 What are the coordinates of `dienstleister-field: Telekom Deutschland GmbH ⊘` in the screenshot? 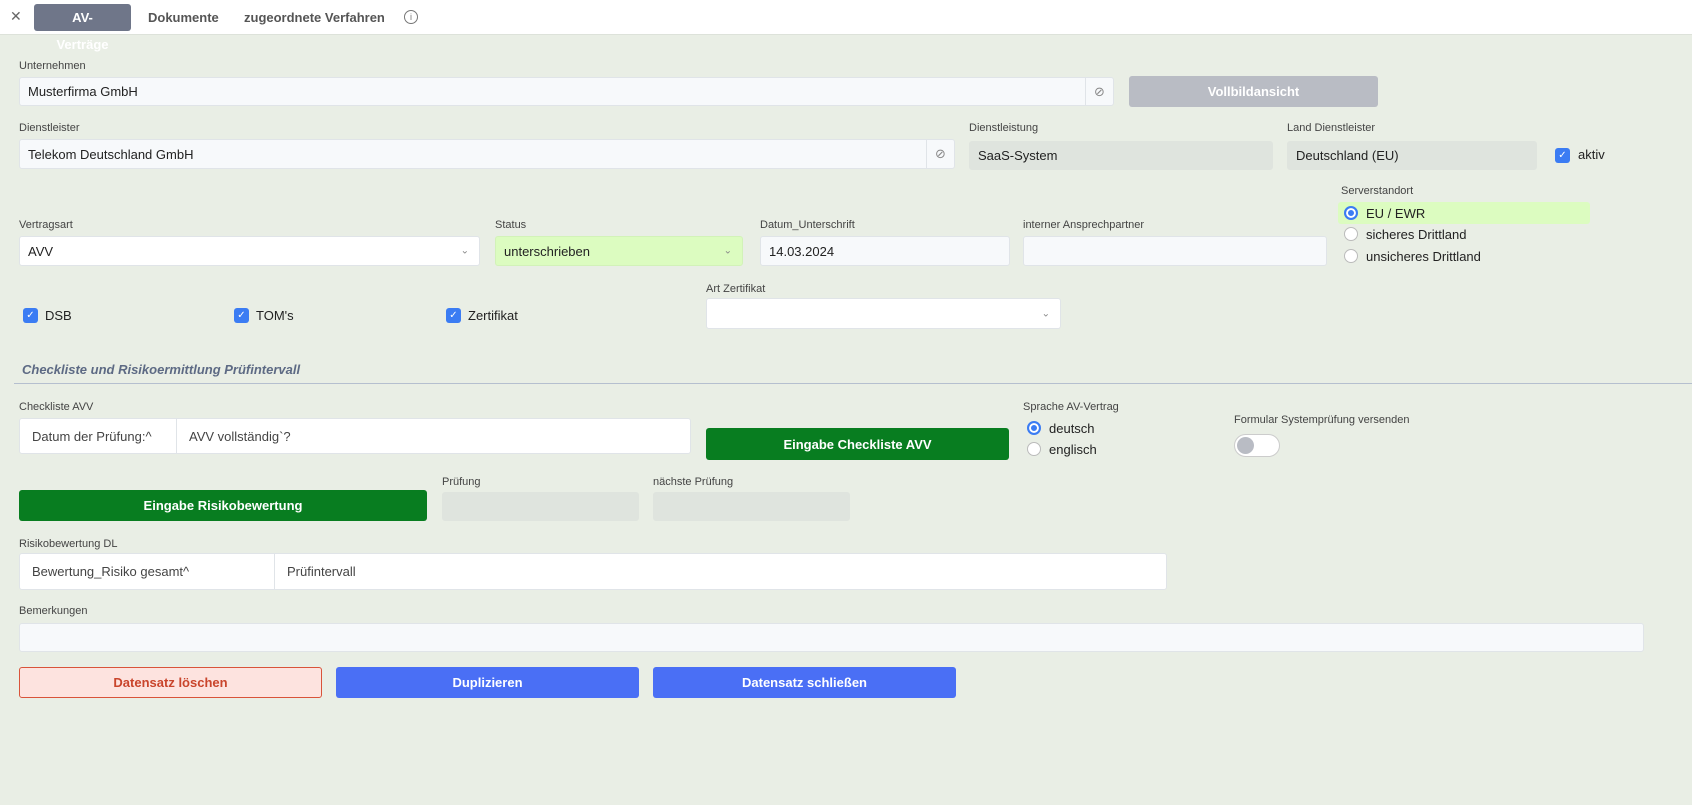 It's located at (487, 154).